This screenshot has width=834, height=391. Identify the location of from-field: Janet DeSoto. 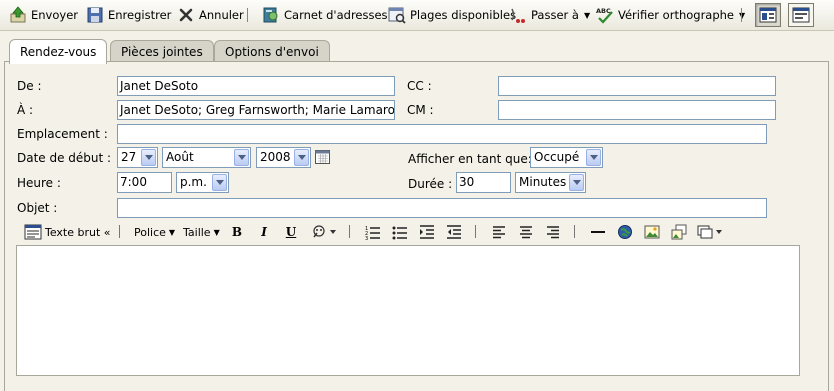
(256, 86).